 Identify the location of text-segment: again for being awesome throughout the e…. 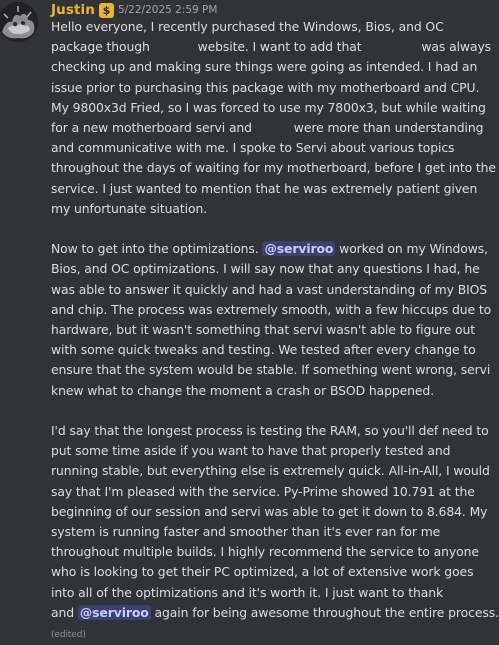
(326, 612).